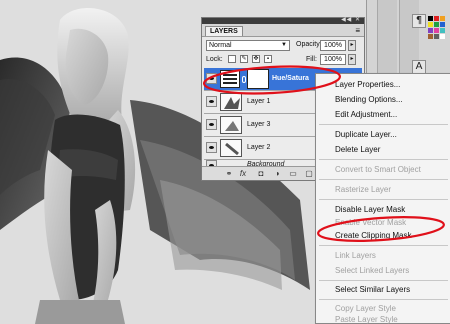 This screenshot has height=324, width=450. What do you see at coordinates (366, 319) in the screenshot?
I see `menu-item-paste-layer-style: Paste Layer Style` at bounding box center [366, 319].